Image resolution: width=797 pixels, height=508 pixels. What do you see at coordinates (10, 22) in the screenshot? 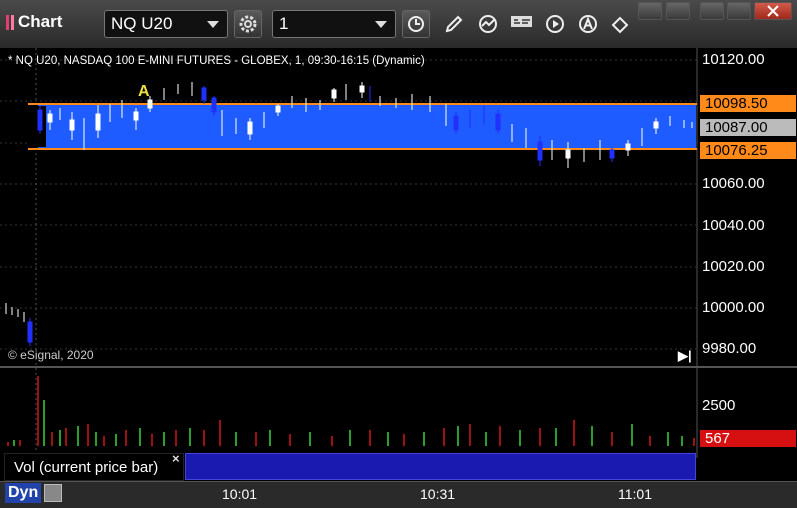
I see `chart-logo-icon` at bounding box center [10, 22].